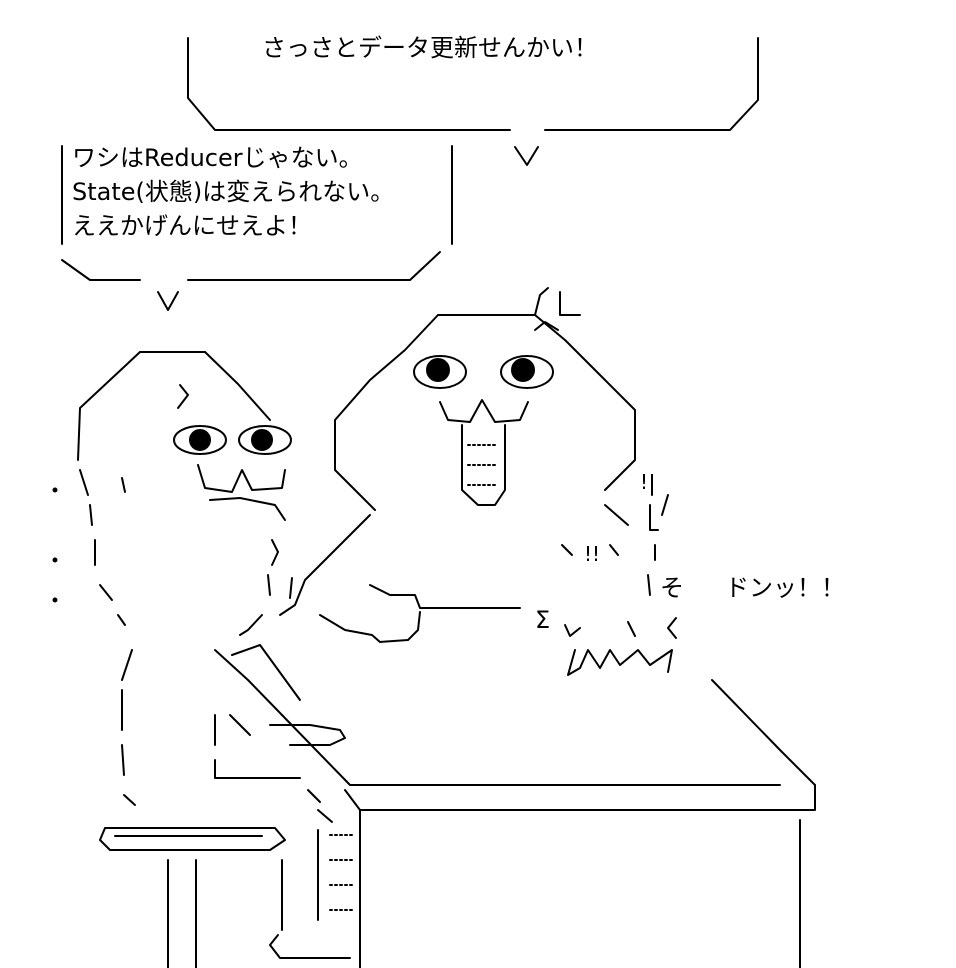  What do you see at coordinates (280, 733) in the screenshot?
I see `arm-on-desk` at bounding box center [280, 733].